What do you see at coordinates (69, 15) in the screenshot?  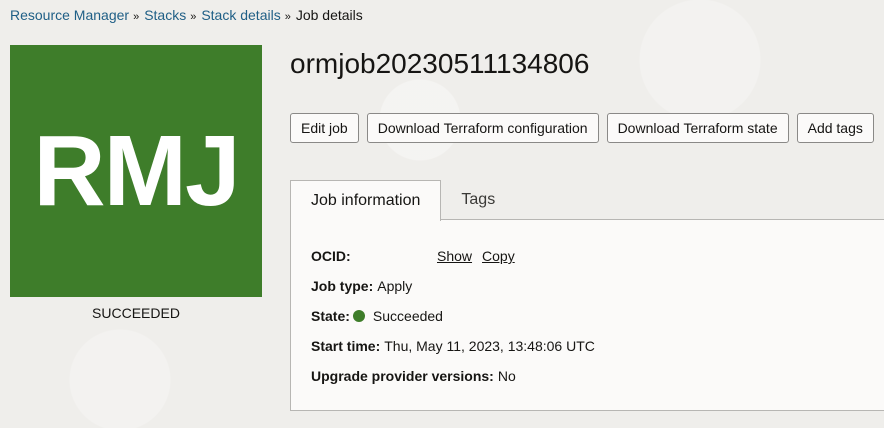 I see `breadcrumb-resource-manager: Resource Manager` at bounding box center [69, 15].